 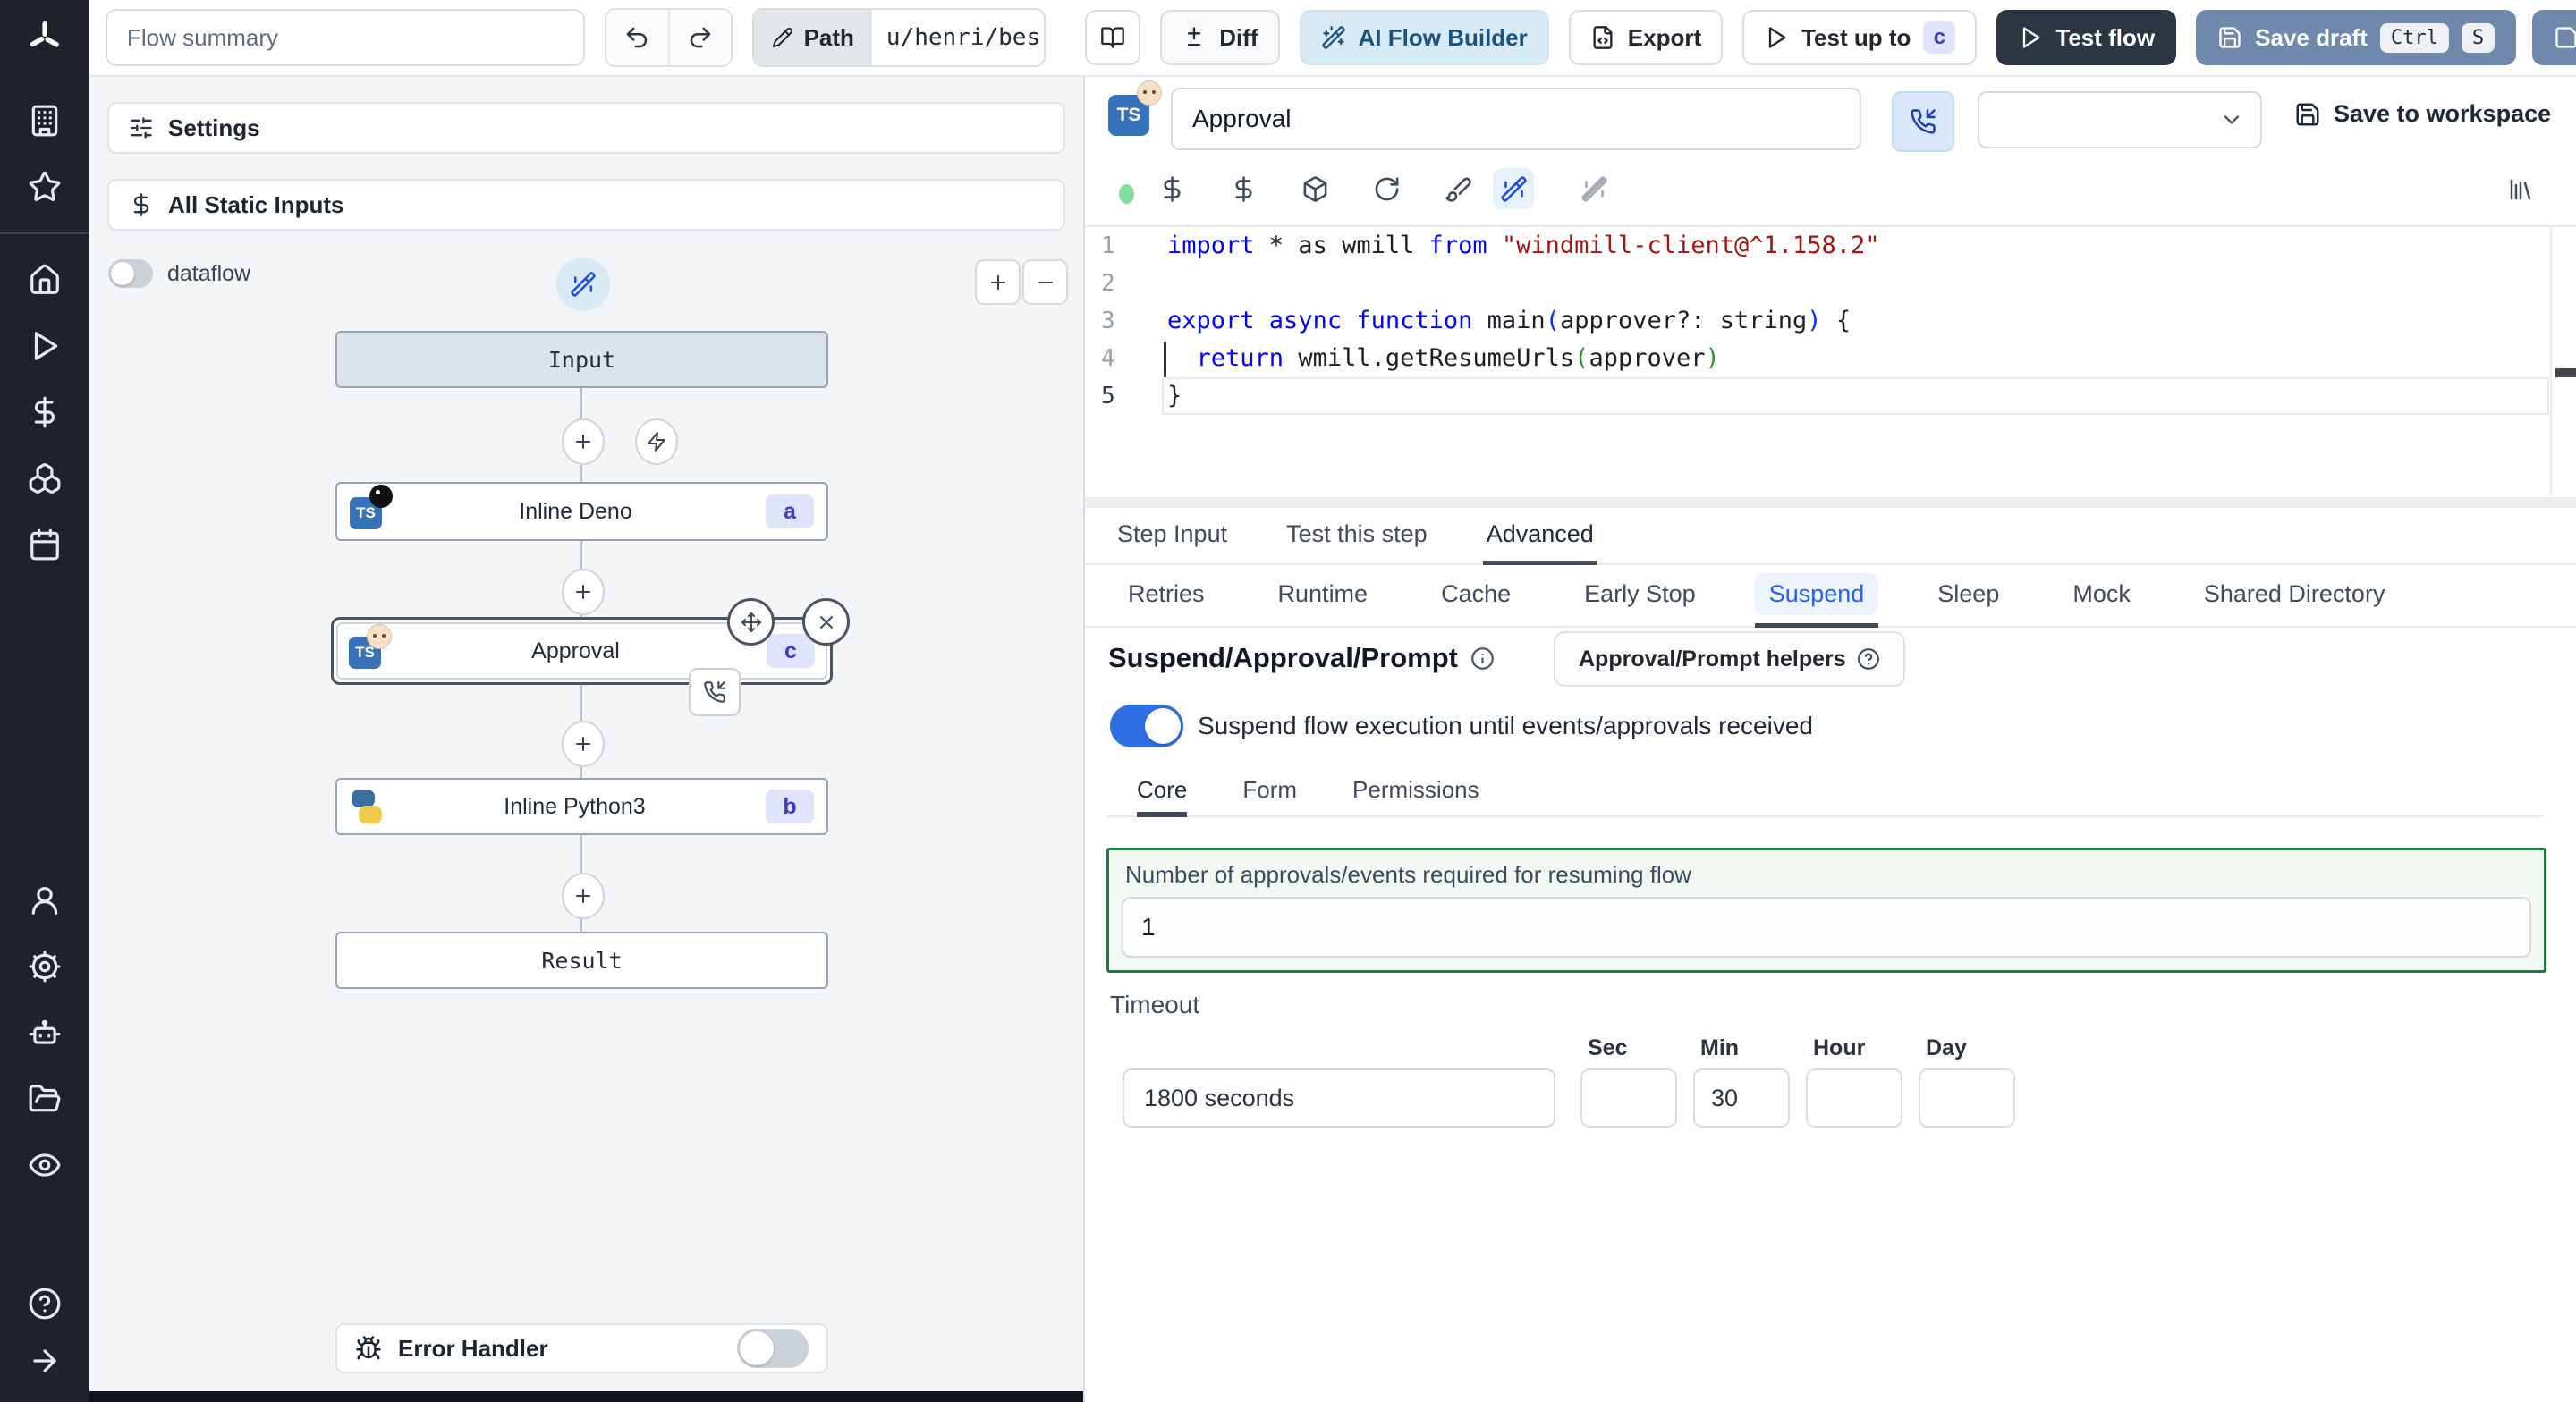 What do you see at coordinates (1646, 37) in the screenshot?
I see `export-button: Export` at bounding box center [1646, 37].